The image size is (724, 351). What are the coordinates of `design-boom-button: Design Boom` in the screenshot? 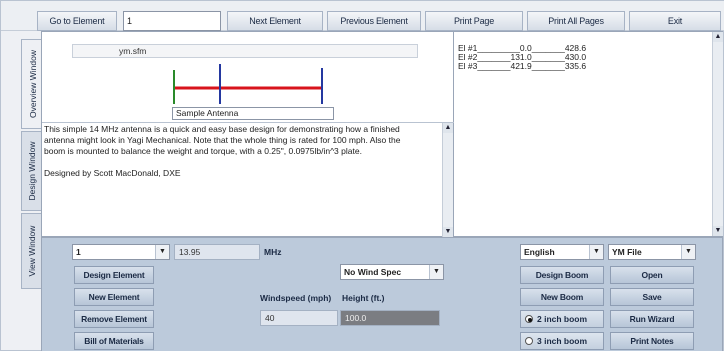 It's located at (562, 275).